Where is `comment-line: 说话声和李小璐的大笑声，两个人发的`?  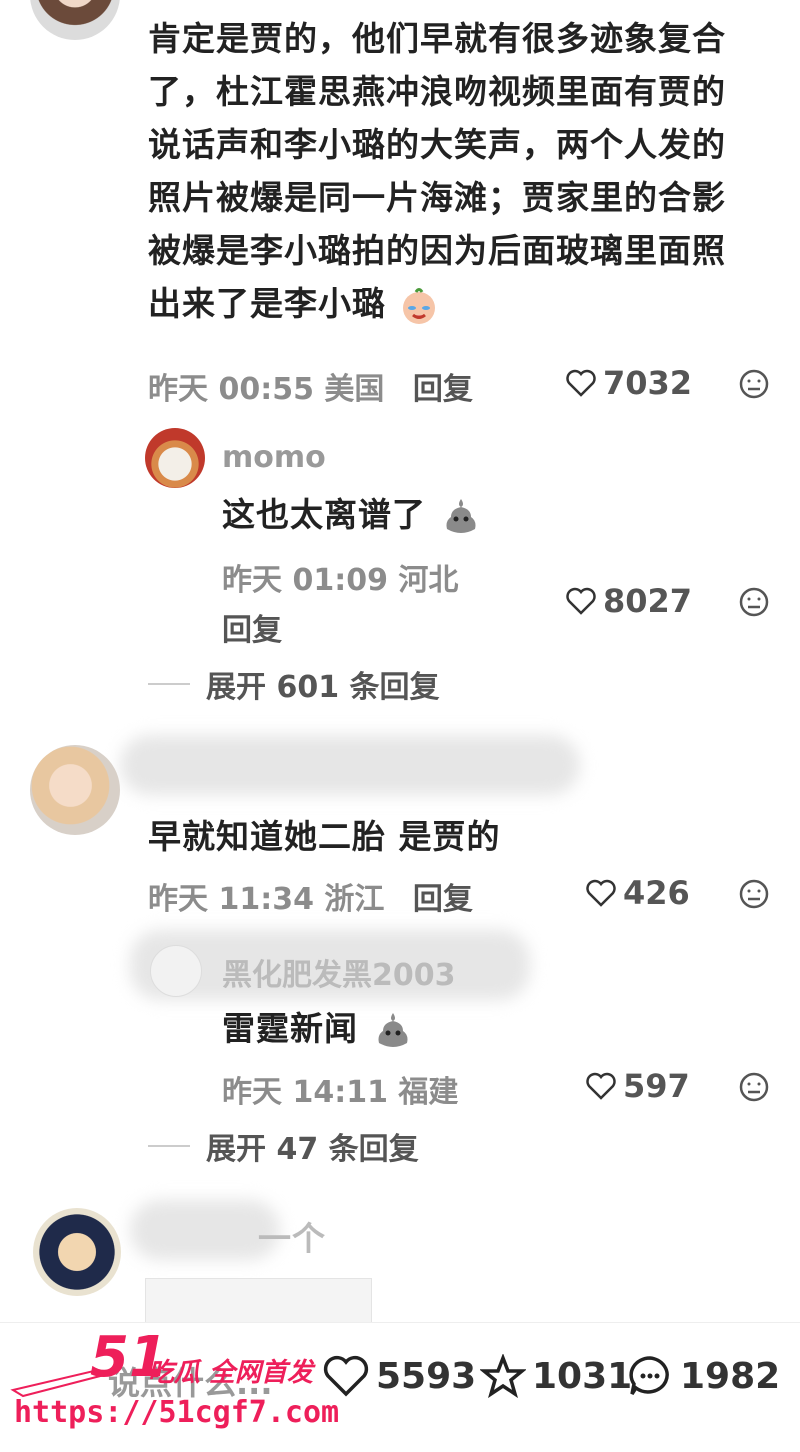
comment-line: 说话声和李小璐的大笑声，两个人发的 is located at coordinates (437, 144).